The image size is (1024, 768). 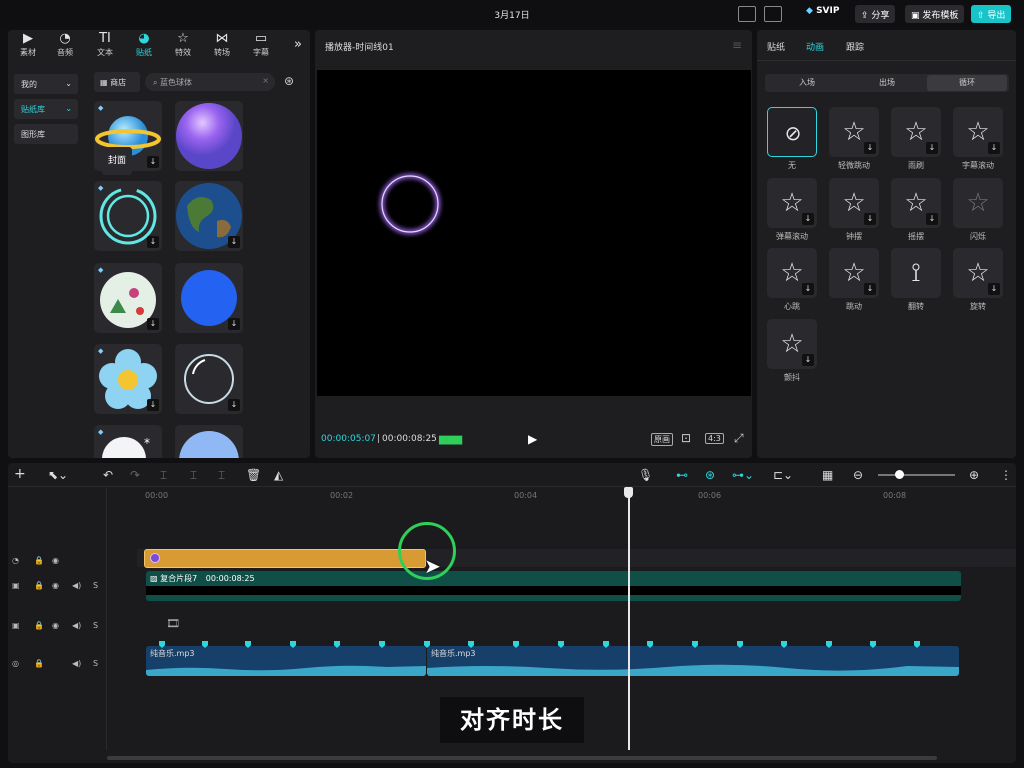 I want to click on animation-pendulum: ☆ ↓, so click(x=854, y=203).